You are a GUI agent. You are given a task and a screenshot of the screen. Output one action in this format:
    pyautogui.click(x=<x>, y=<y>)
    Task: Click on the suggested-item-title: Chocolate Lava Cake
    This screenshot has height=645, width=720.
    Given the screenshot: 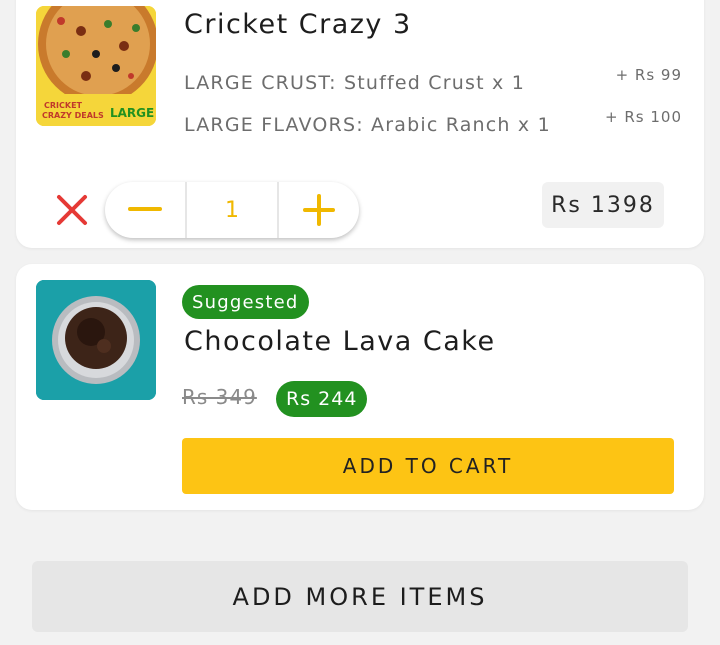 What is the action you would take?
    pyautogui.click(x=340, y=341)
    